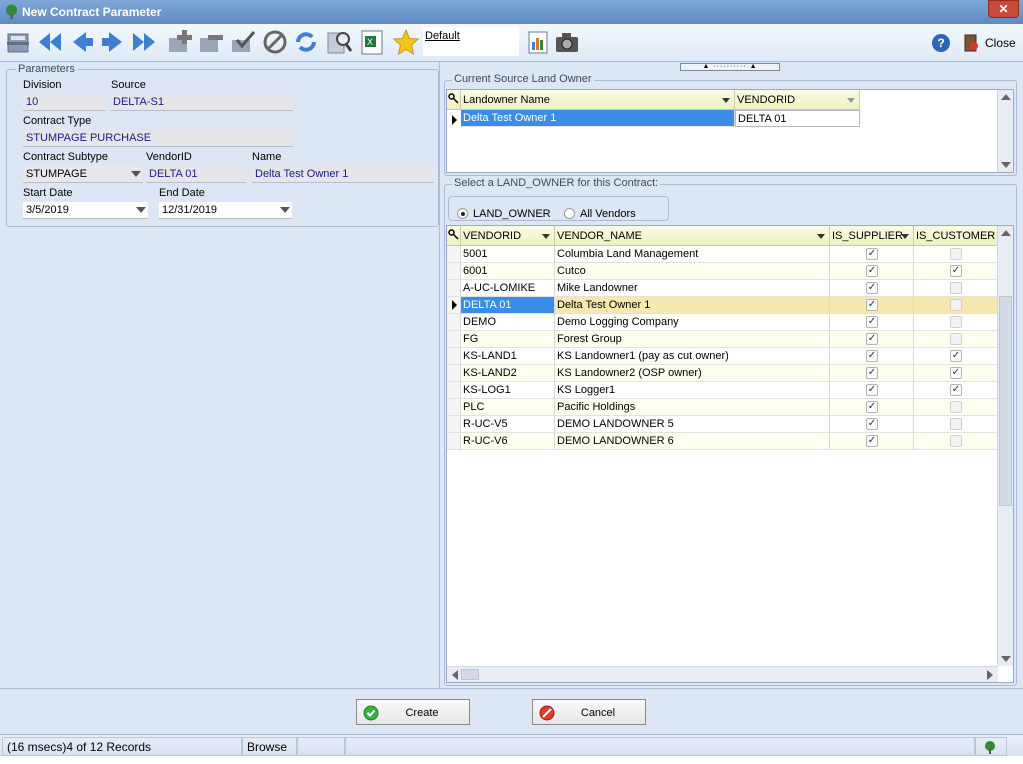  What do you see at coordinates (1003, 9) in the screenshot?
I see `window-close-button: ✕` at bounding box center [1003, 9].